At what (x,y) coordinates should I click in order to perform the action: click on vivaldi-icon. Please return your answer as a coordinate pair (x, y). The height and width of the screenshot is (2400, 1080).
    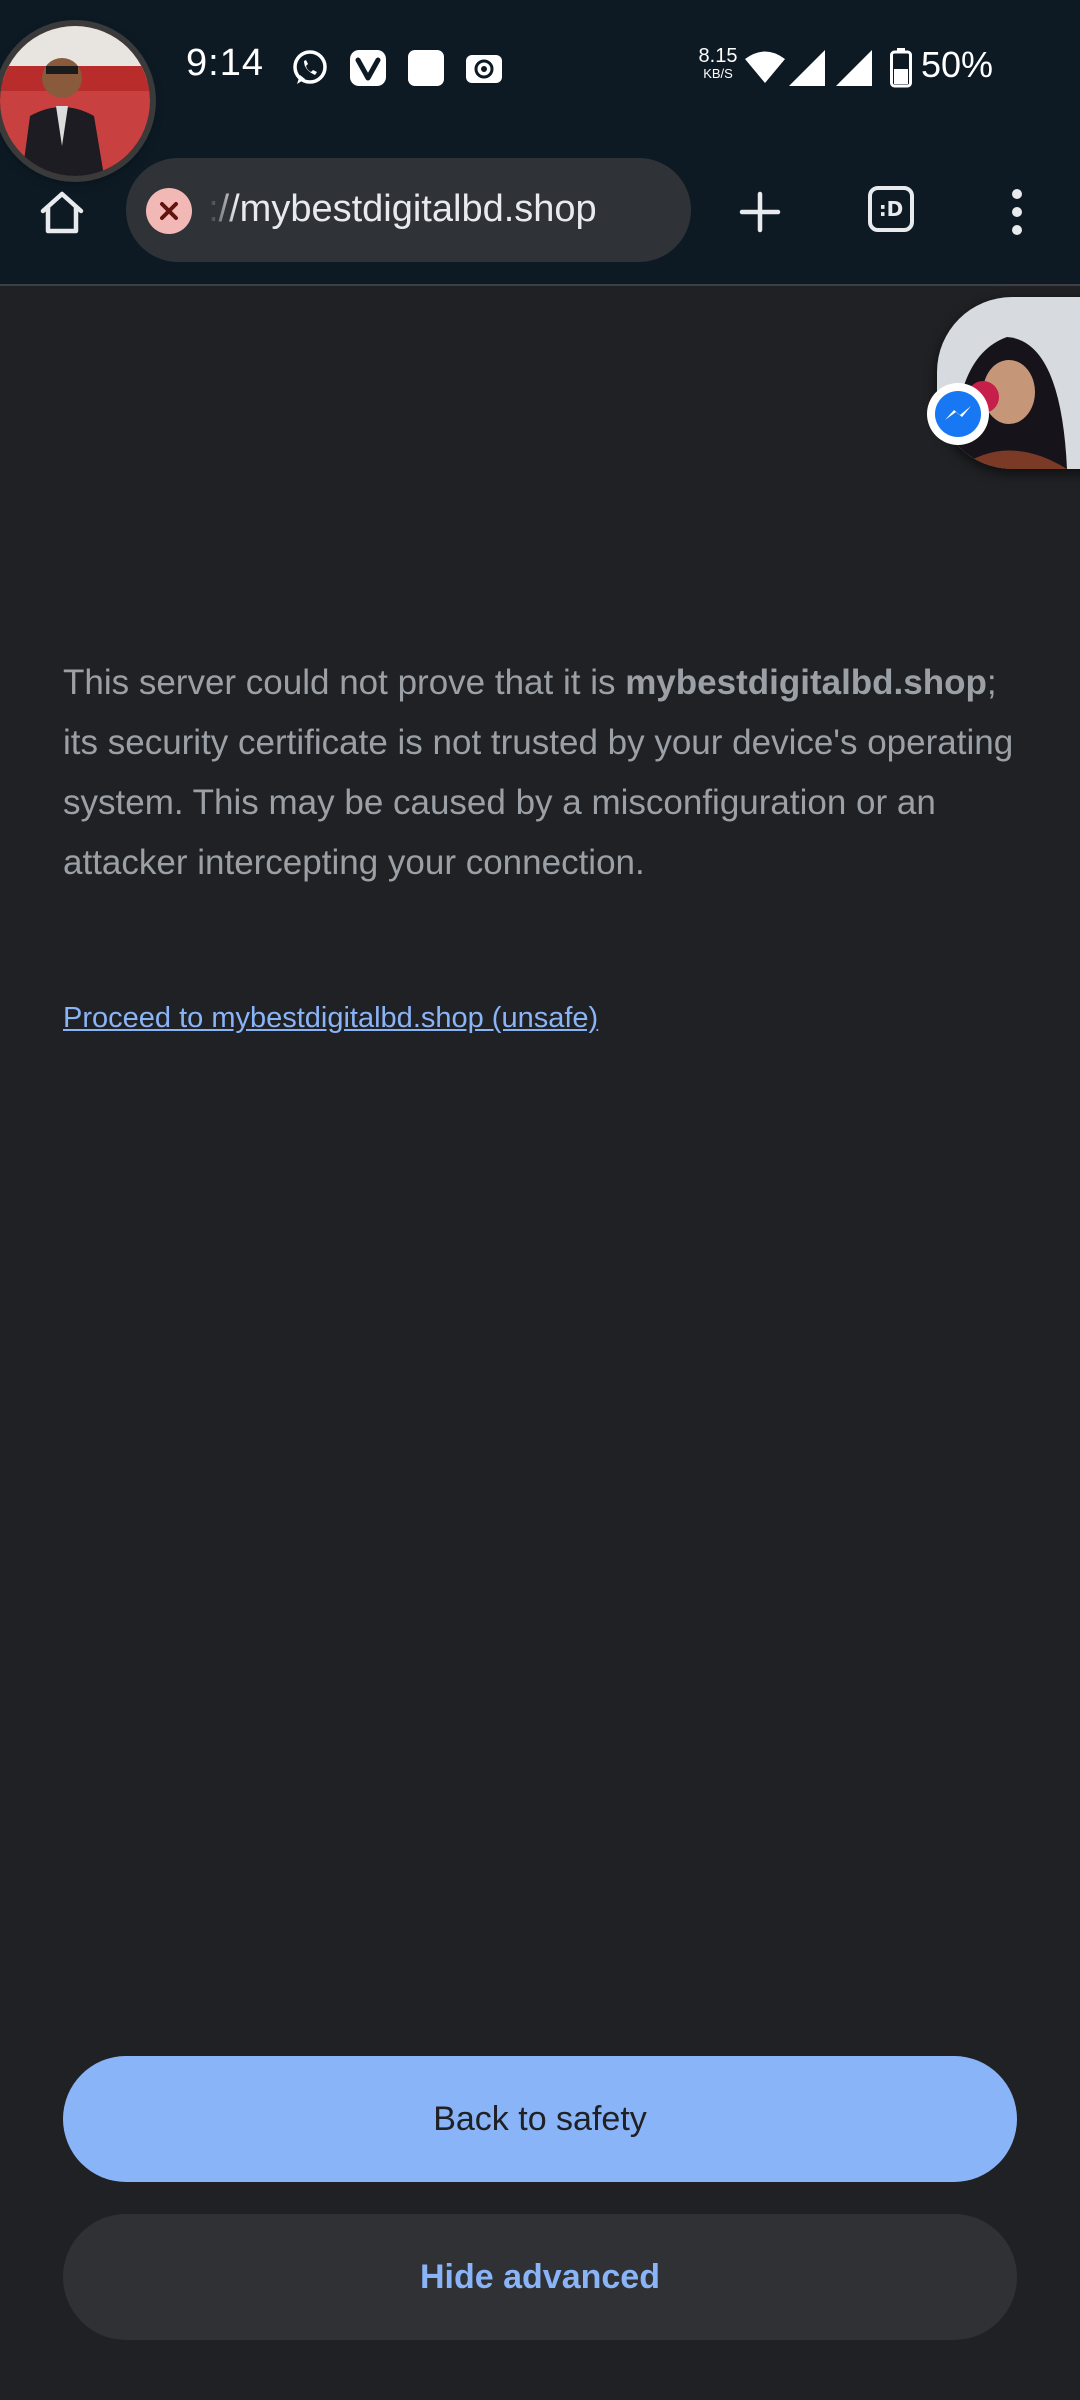
    Looking at the image, I should click on (368, 68).